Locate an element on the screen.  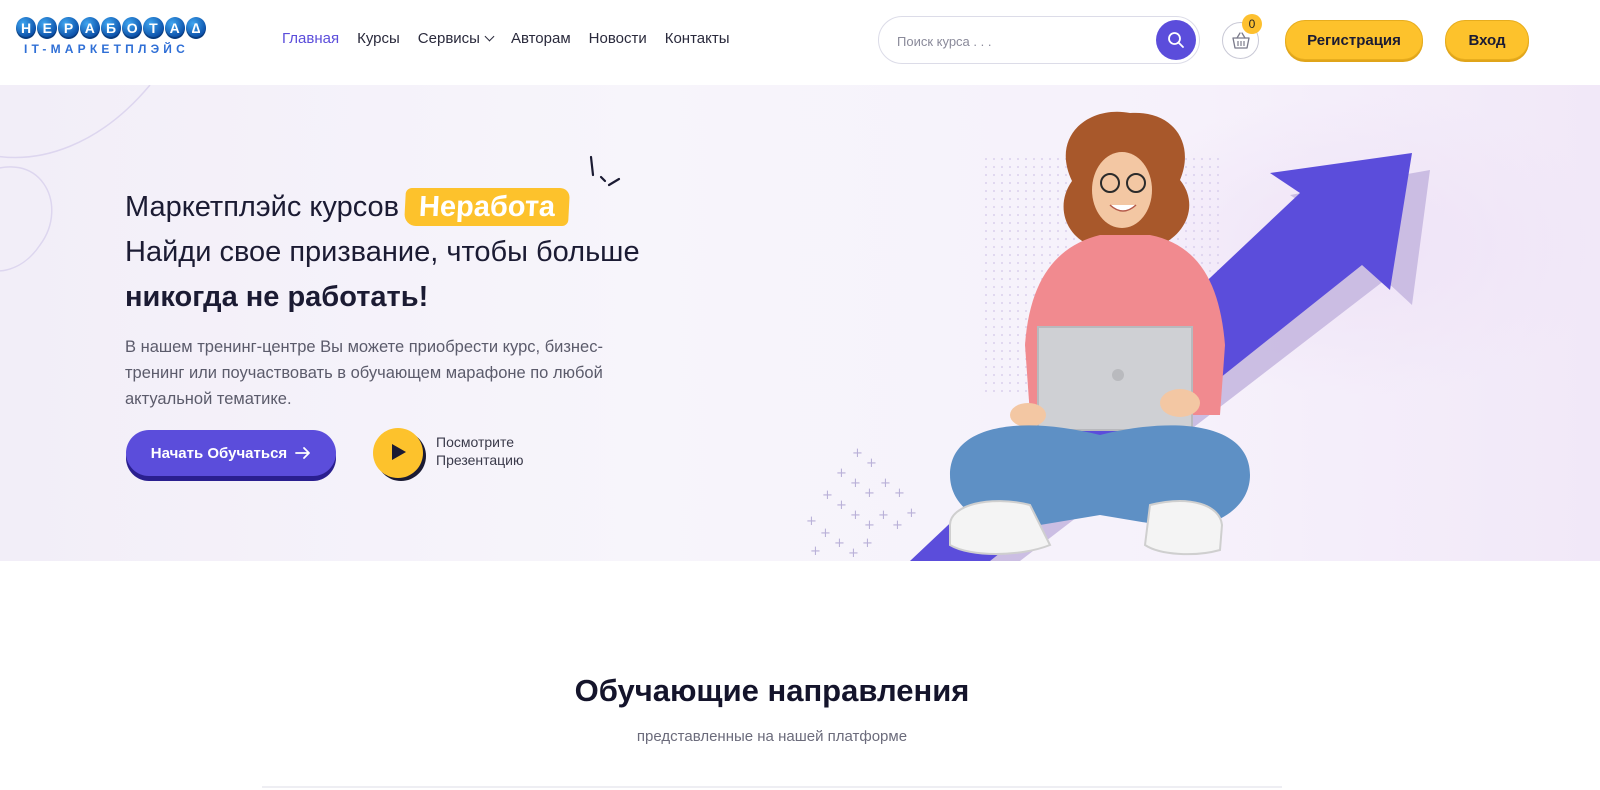
nav-item-news: Новости is located at coordinates (618, 38).